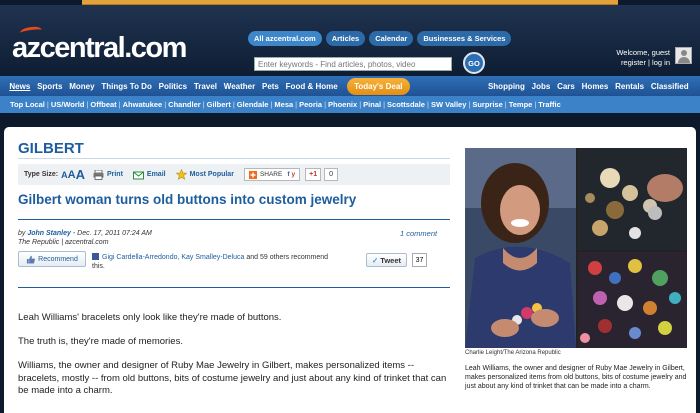 Image resolution: width=700 pixels, height=413 pixels. Describe the element at coordinates (68, 104) in the screenshot. I see `subnav-us-world: US/World` at that location.